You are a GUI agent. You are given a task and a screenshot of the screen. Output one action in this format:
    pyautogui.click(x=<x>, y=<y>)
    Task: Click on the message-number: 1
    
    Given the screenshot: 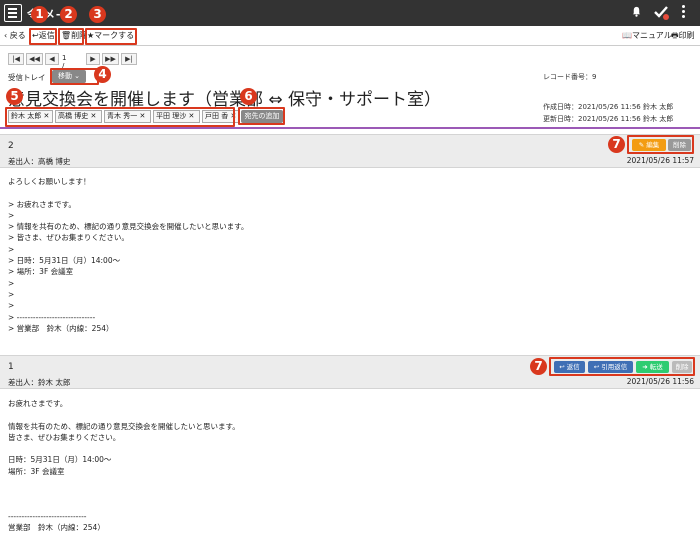 What is the action you would take?
    pyautogui.click(x=11, y=367)
    